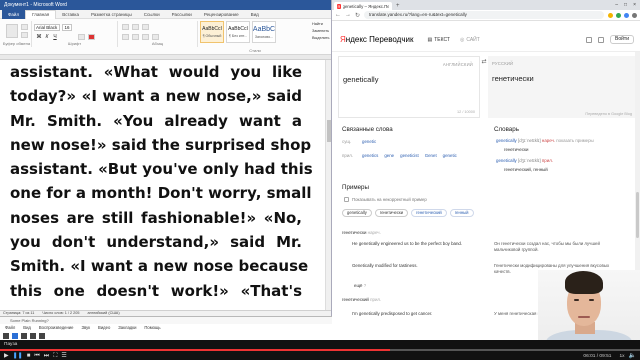 This screenshot has height=360, width=640. Describe the element at coordinates (221, 14) in the screenshot. I see `word-tab-review: Рецензирование` at that location.